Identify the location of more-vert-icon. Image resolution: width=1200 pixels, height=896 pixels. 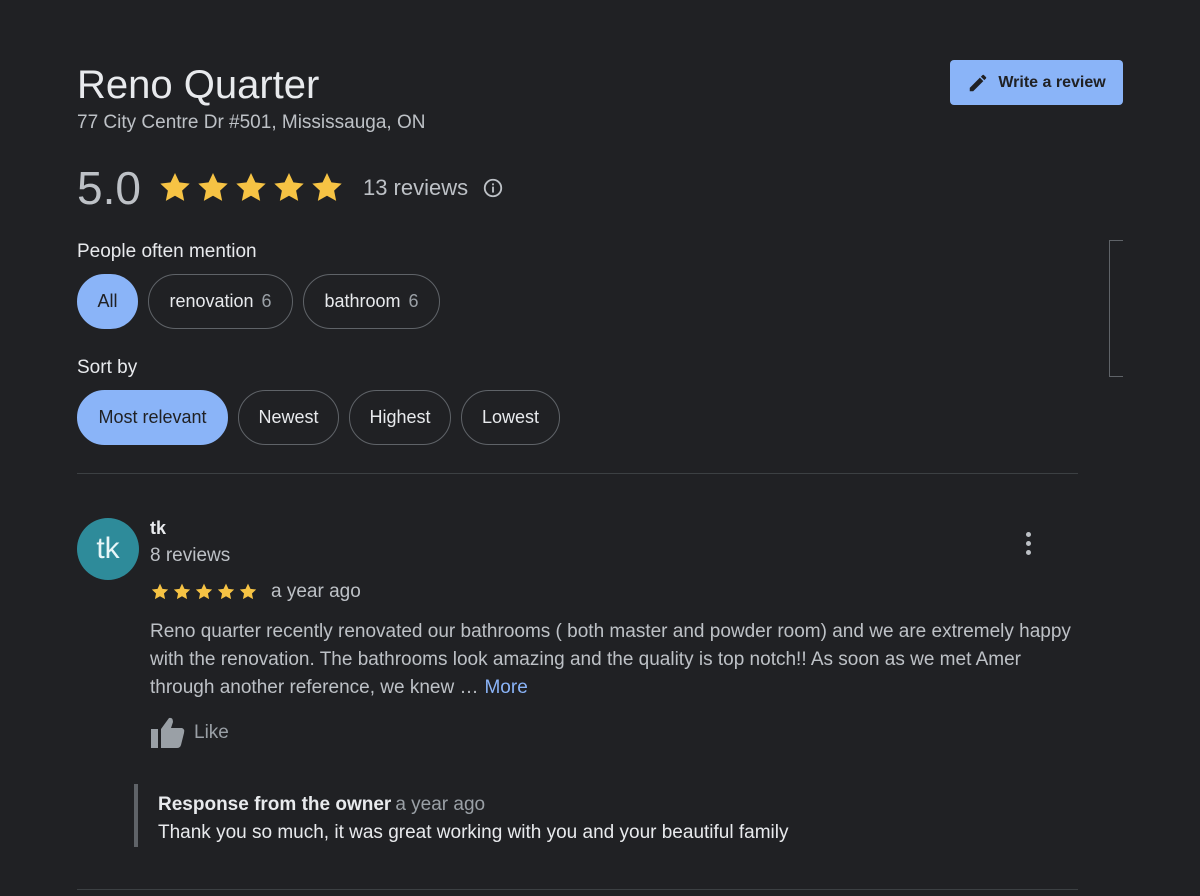
(1028, 543).